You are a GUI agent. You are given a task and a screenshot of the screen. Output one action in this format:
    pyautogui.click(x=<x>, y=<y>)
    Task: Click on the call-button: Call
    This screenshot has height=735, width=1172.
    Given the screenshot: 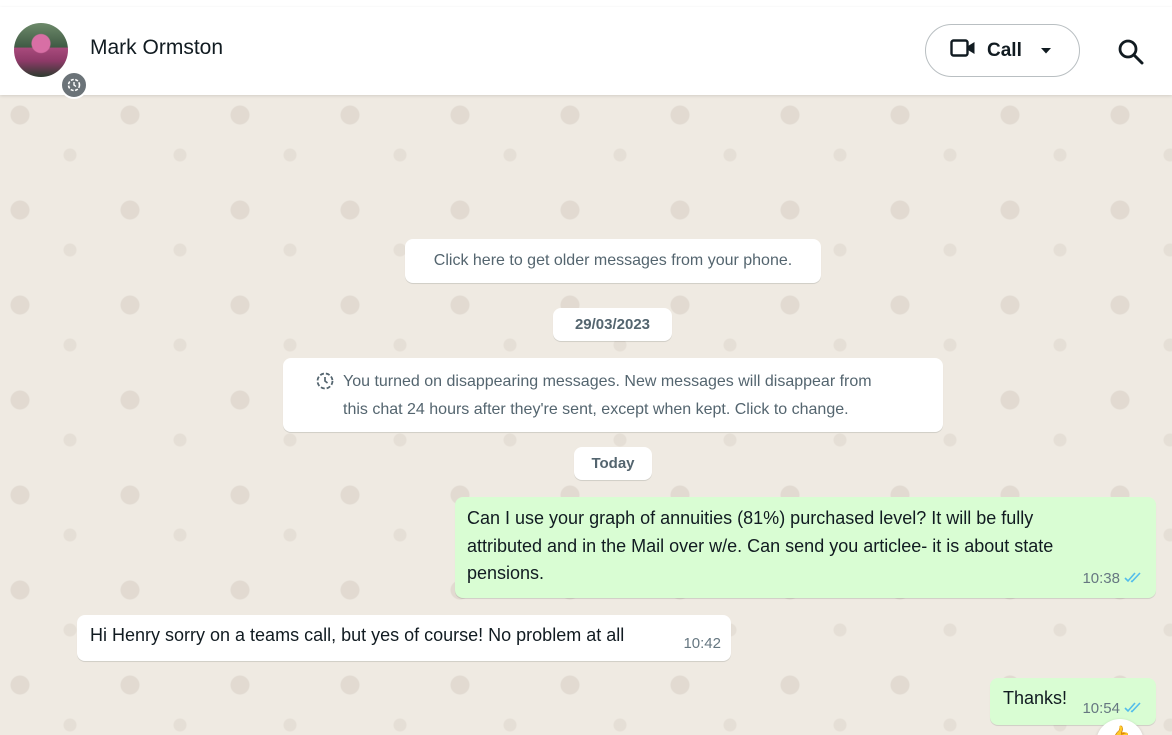 What is the action you would take?
    pyautogui.click(x=1002, y=50)
    